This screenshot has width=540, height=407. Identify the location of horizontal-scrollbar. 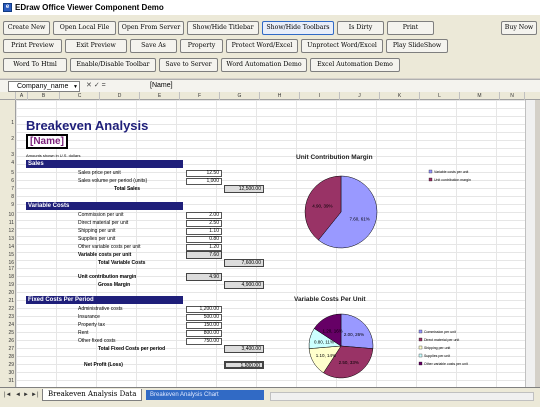
(402, 396).